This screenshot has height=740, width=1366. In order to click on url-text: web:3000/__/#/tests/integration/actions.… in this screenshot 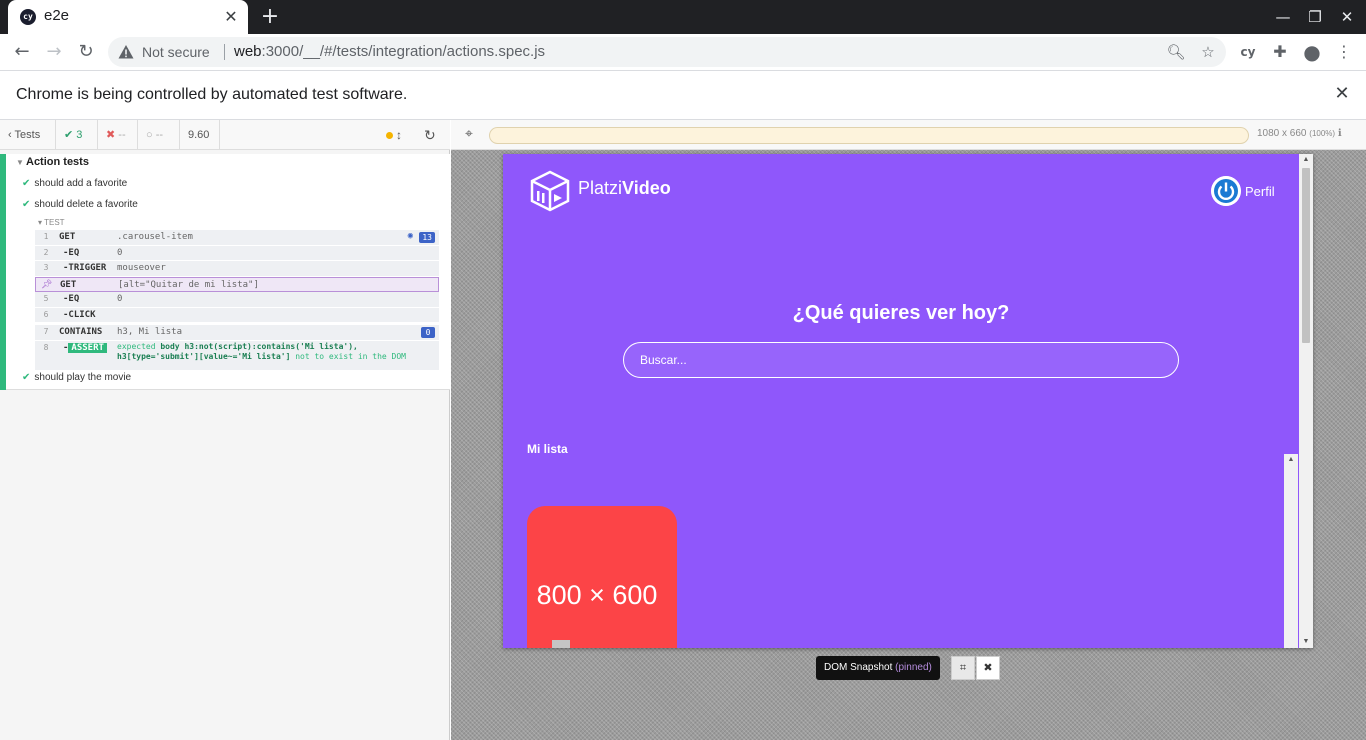, I will do `click(389, 51)`.